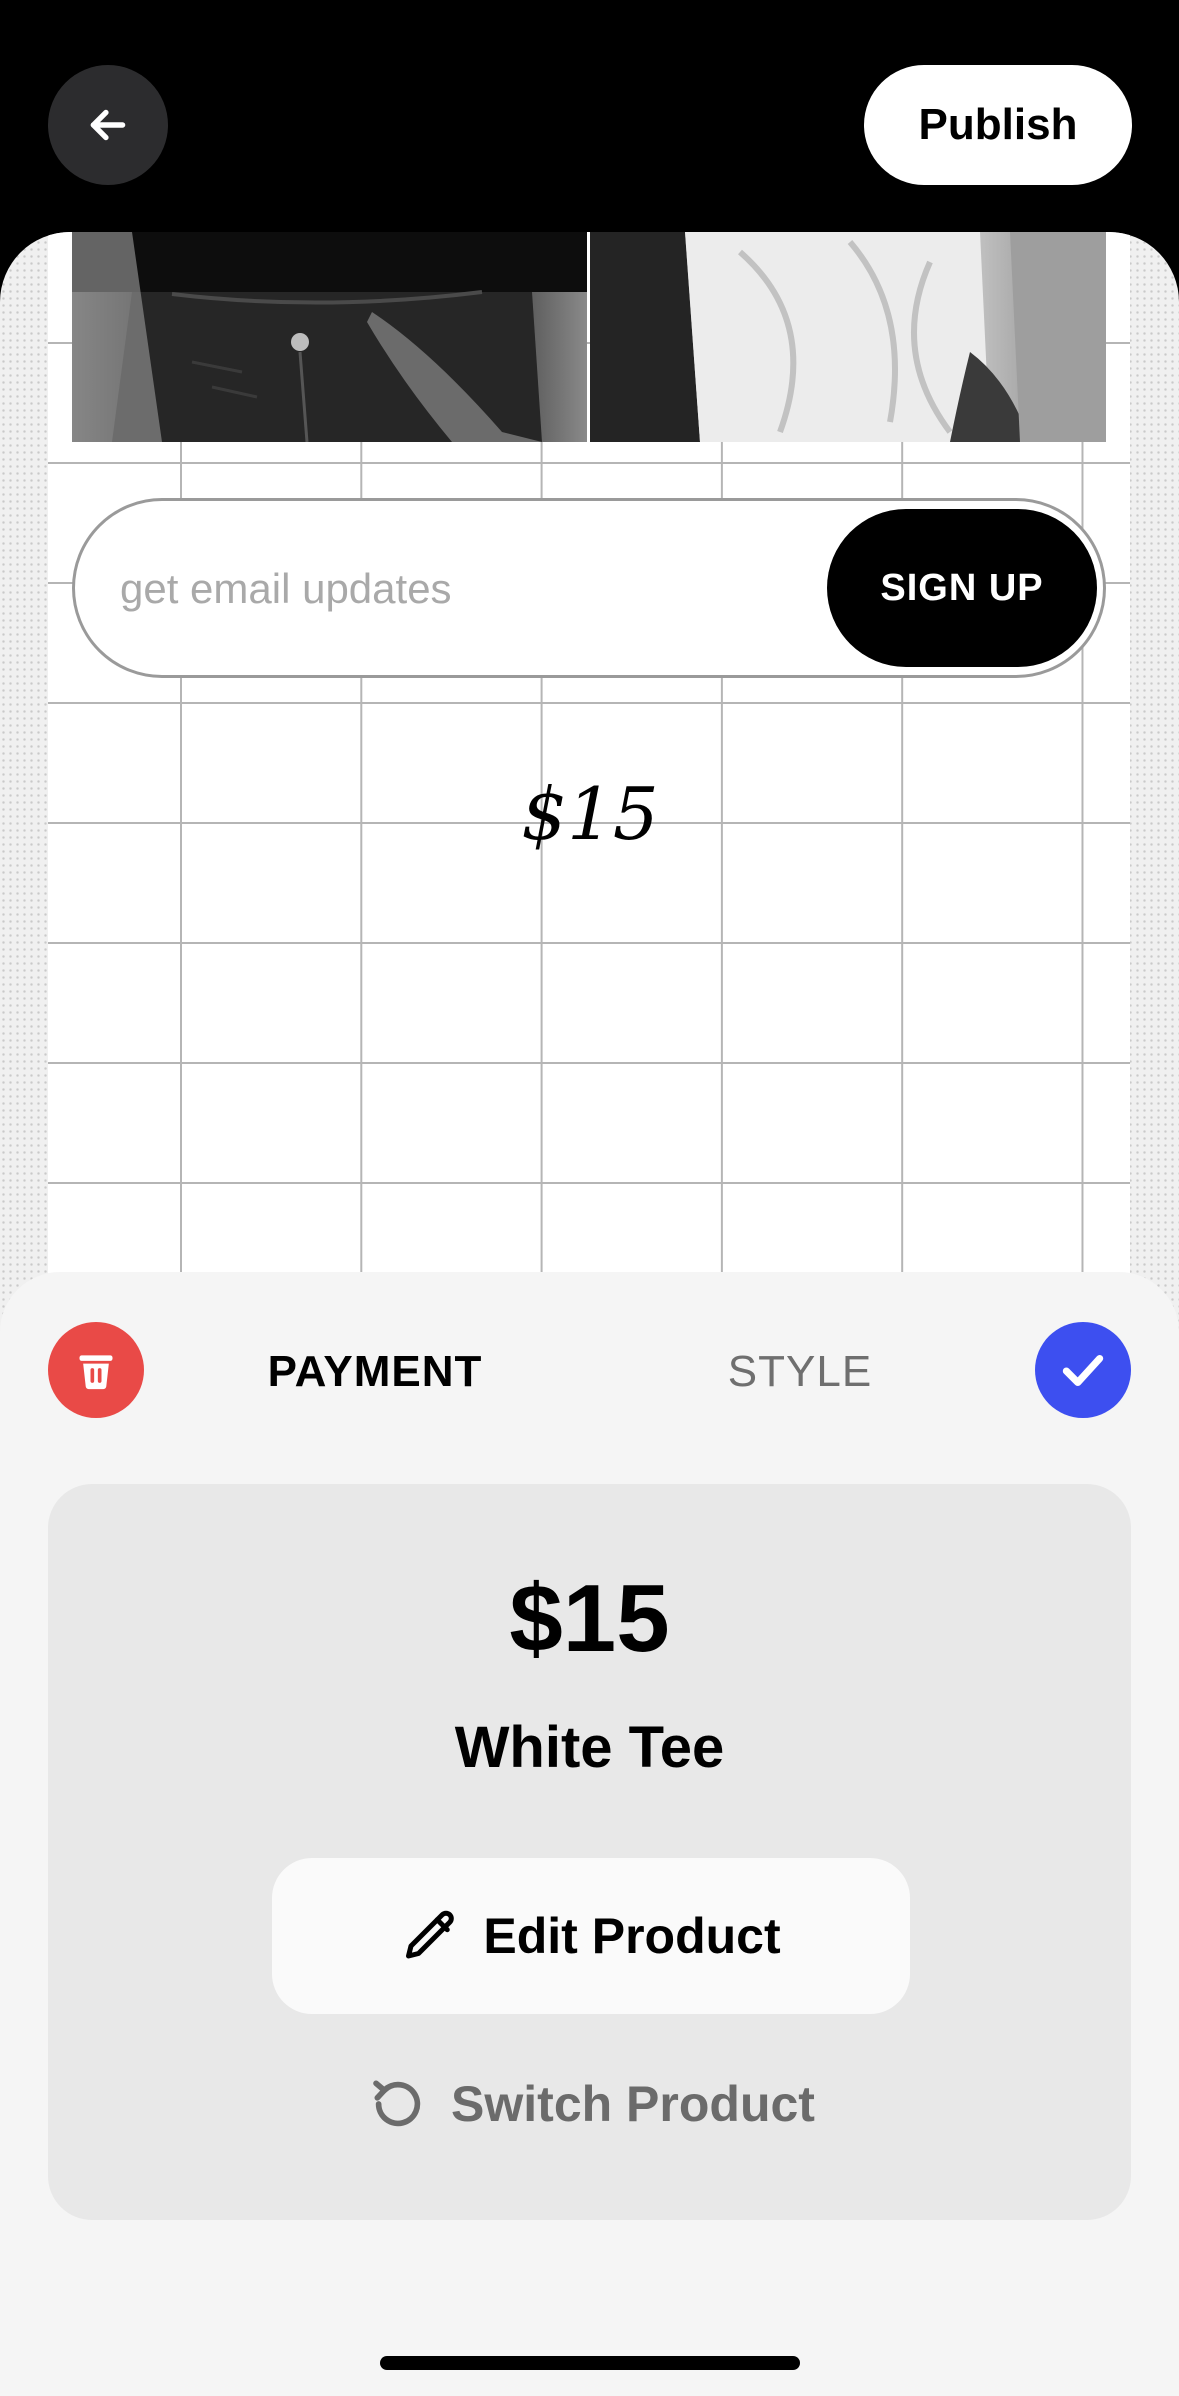  I want to click on tab-style: STYLE, so click(800, 1372).